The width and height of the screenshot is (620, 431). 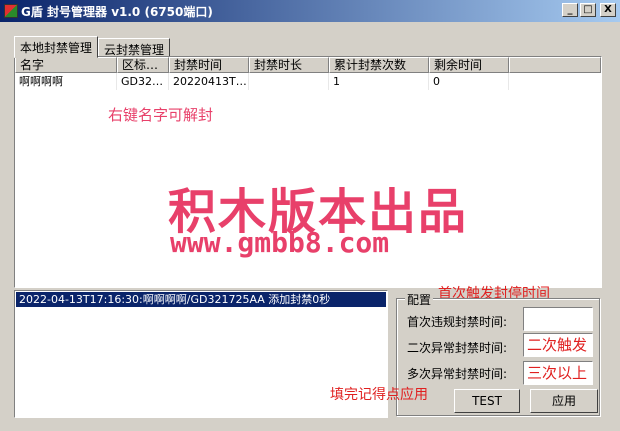 I want to click on tab-local-ban: 本地封禁管理, so click(x=56, y=47).